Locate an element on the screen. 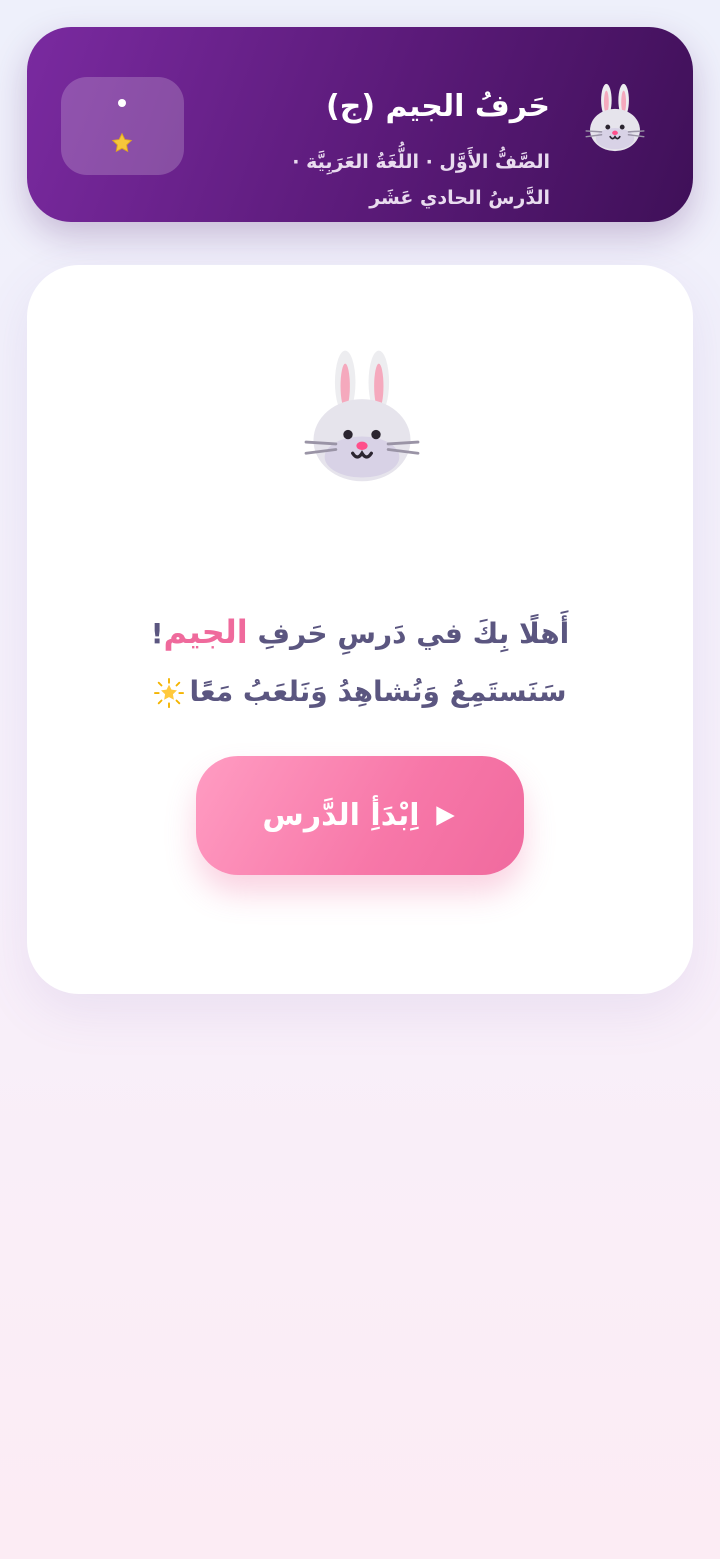 This screenshot has height=1559, width=720. sparkle-star-icon is located at coordinates (168, 693).